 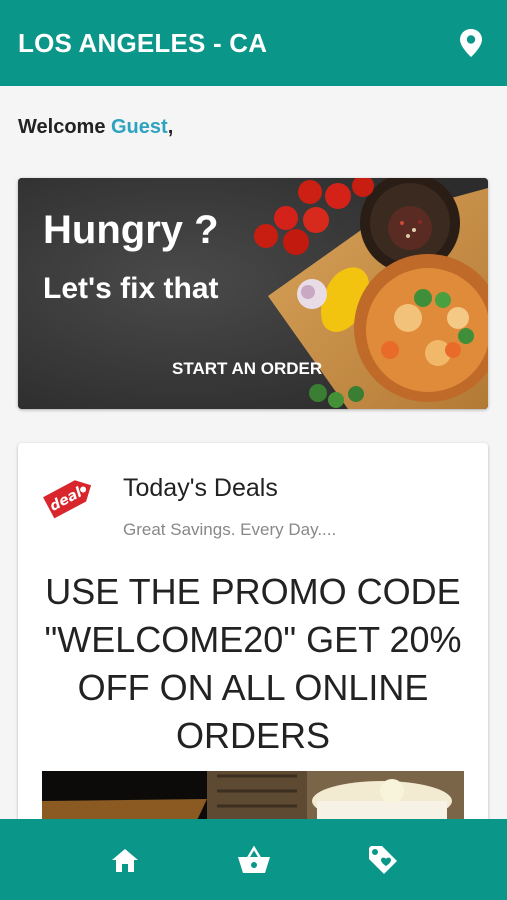 What do you see at coordinates (131, 230) in the screenshot?
I see `hero-headline: Hungry ?` at bounding box center [131, 230].